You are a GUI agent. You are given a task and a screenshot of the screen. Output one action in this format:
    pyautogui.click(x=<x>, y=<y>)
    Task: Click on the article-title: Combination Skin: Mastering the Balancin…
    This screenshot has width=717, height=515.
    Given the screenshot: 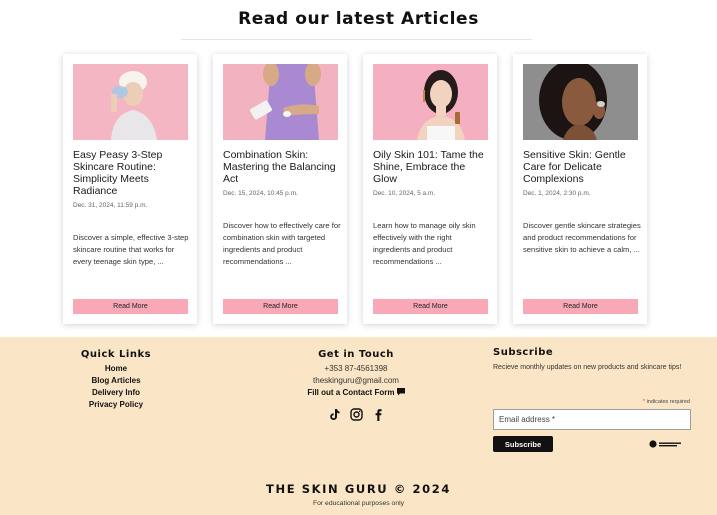 What is the action you would take?
    pyautogui.click(x=282, y=167)
    